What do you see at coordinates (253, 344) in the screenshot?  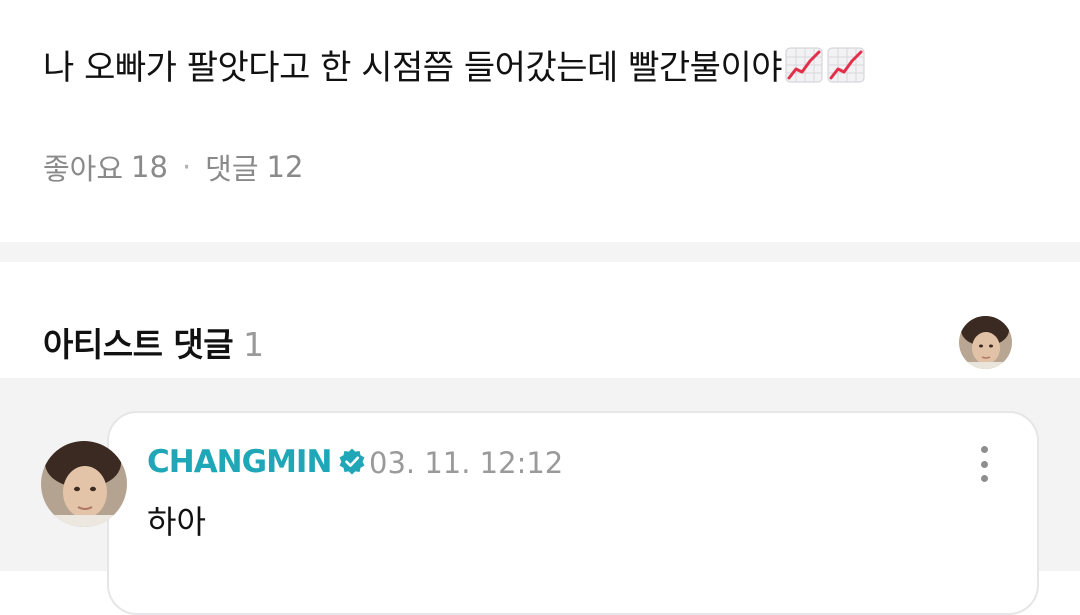 I see `artist-comments-count: 1` at bounding box center [253, 344].